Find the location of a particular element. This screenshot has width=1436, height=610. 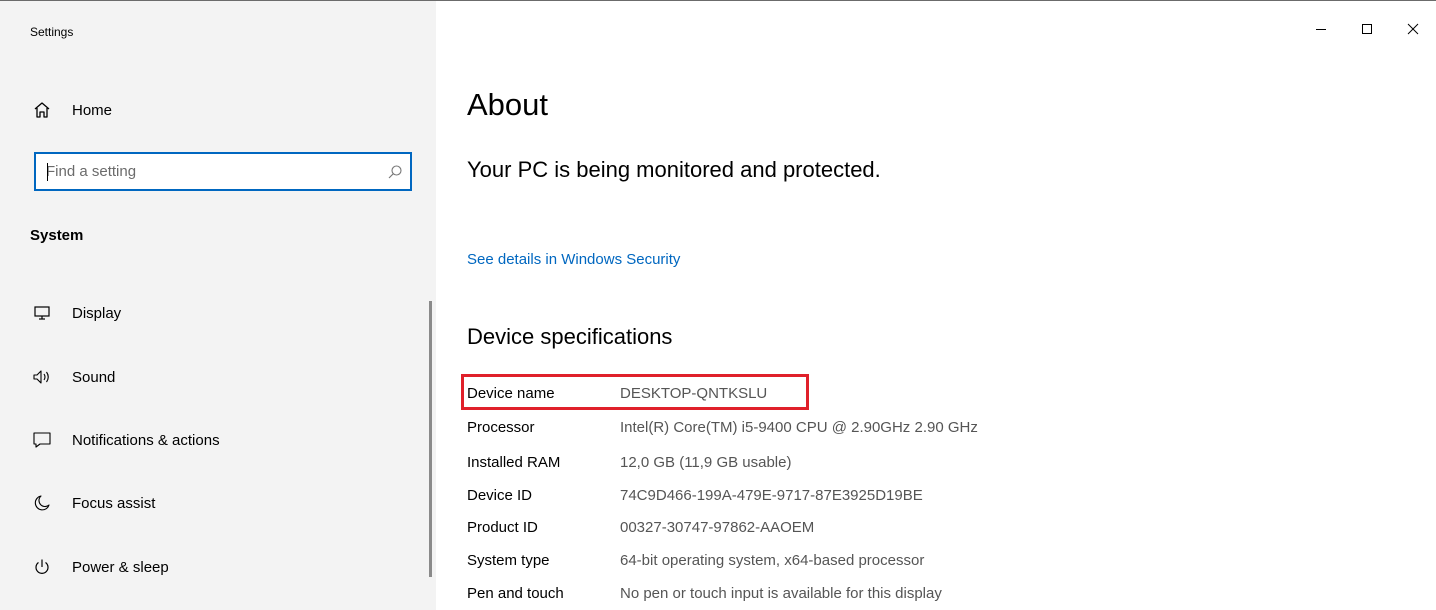

text-caret is located at coordinates (47, 172).